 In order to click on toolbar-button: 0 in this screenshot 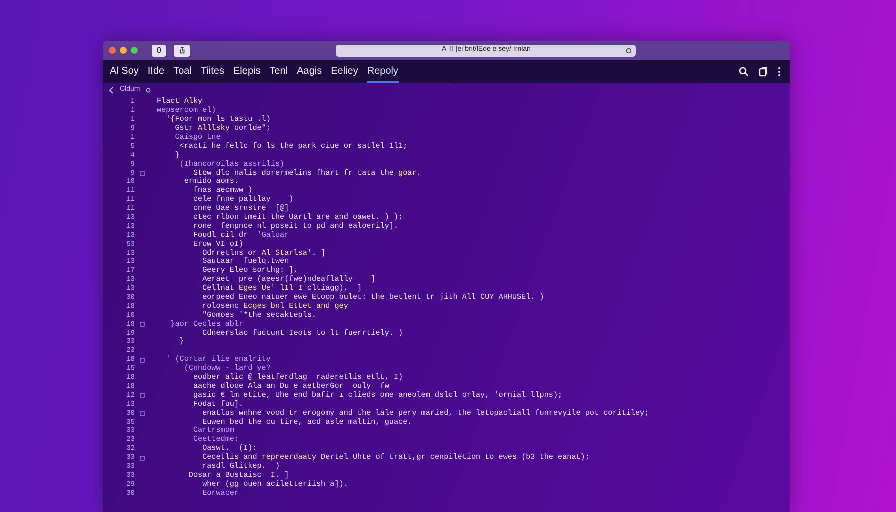, I will do `click(159, 50)`.